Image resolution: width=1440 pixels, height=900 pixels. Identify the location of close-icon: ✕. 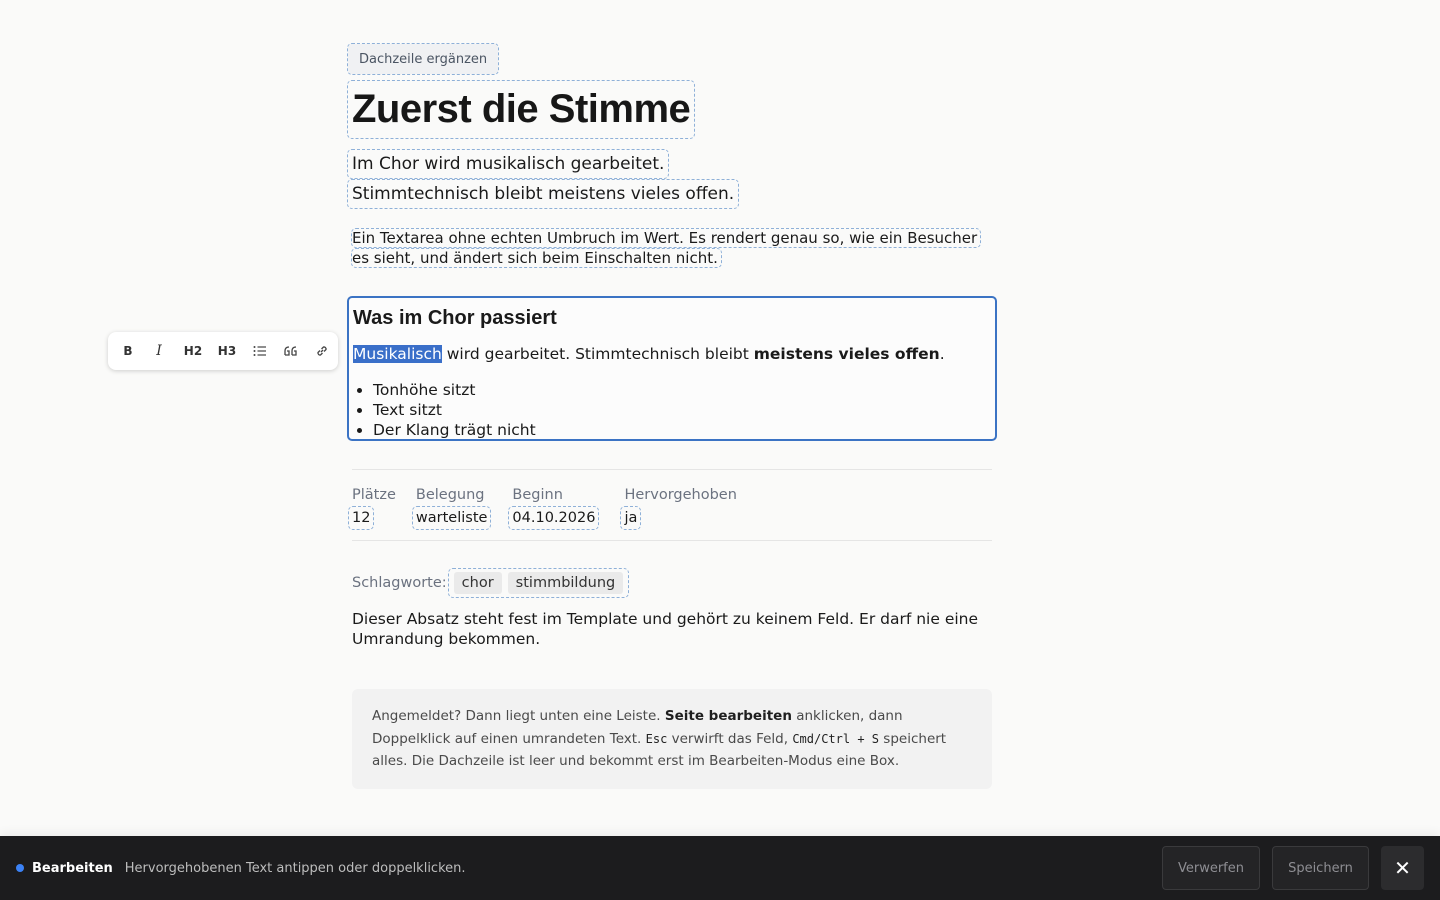
(1402, 868).